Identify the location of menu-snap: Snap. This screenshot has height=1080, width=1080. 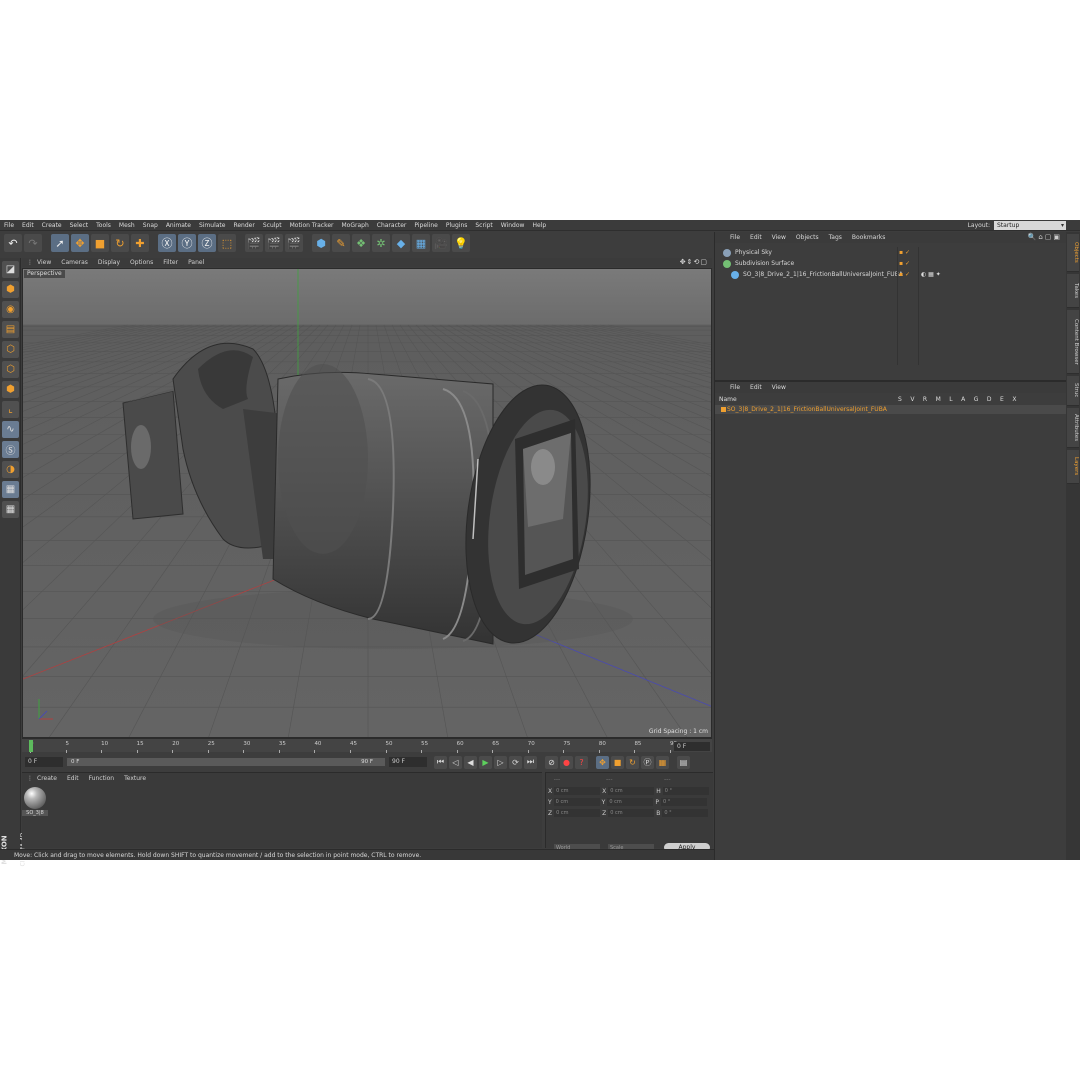
(150, 225).